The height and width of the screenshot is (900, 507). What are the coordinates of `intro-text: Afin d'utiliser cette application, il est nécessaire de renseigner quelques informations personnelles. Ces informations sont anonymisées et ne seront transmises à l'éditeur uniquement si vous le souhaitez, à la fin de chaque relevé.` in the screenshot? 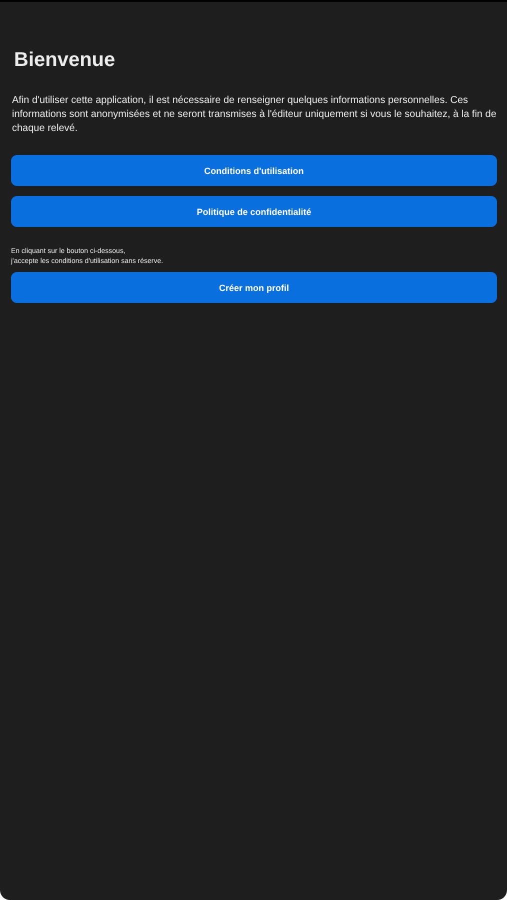 It's located at (254, 115).